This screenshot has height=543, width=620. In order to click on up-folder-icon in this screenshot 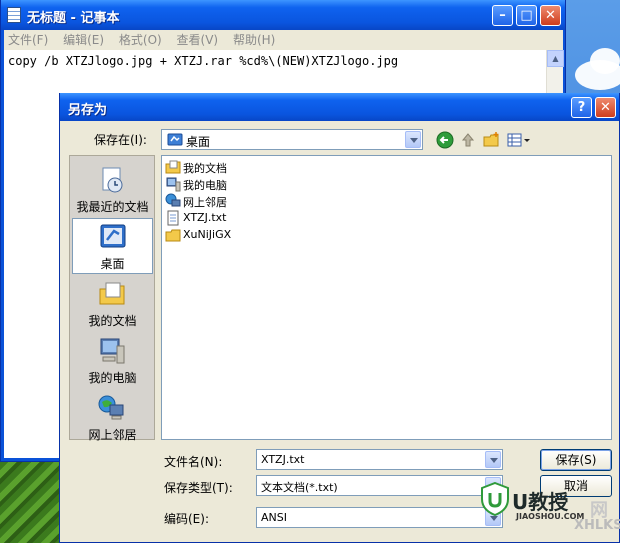, I will do `click(468, 140)`.